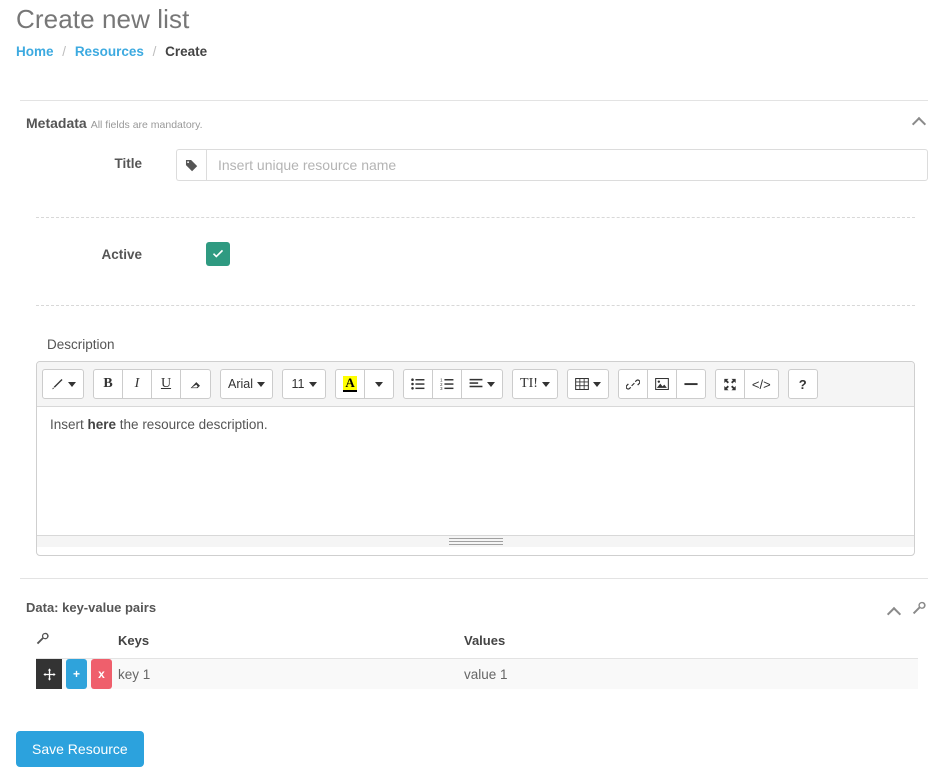 Image resolution: width=948 pixels, height=784 pixels. I want to click on horizontal-rule-icon, so click(691, 384).